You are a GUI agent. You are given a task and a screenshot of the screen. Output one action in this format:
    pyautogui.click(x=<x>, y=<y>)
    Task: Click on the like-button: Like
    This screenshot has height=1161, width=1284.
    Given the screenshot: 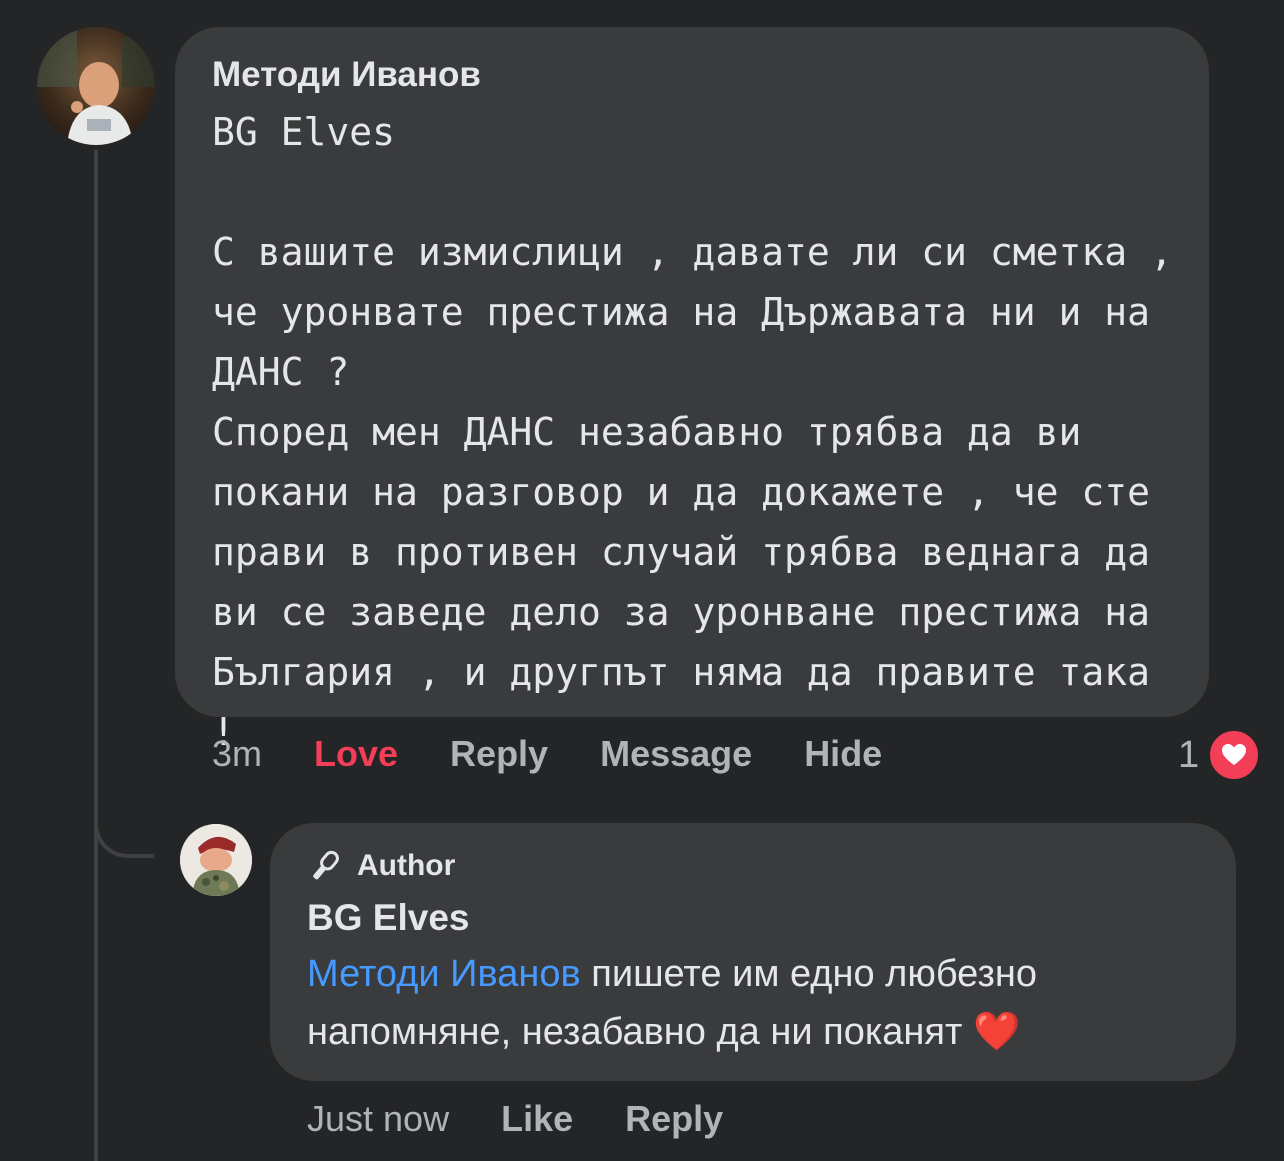 What is the action you would take?
    pyautogui.click(x=537, y=1119)
    